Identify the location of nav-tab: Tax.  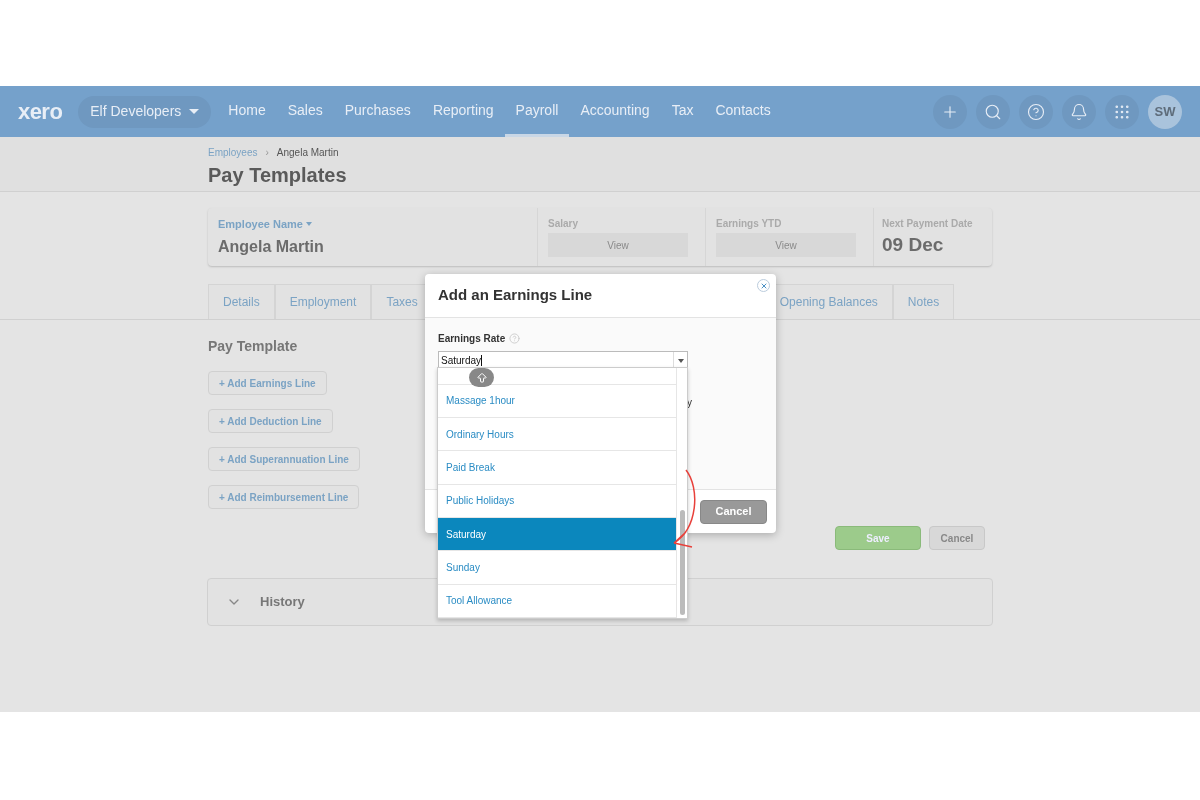
(682, 111).